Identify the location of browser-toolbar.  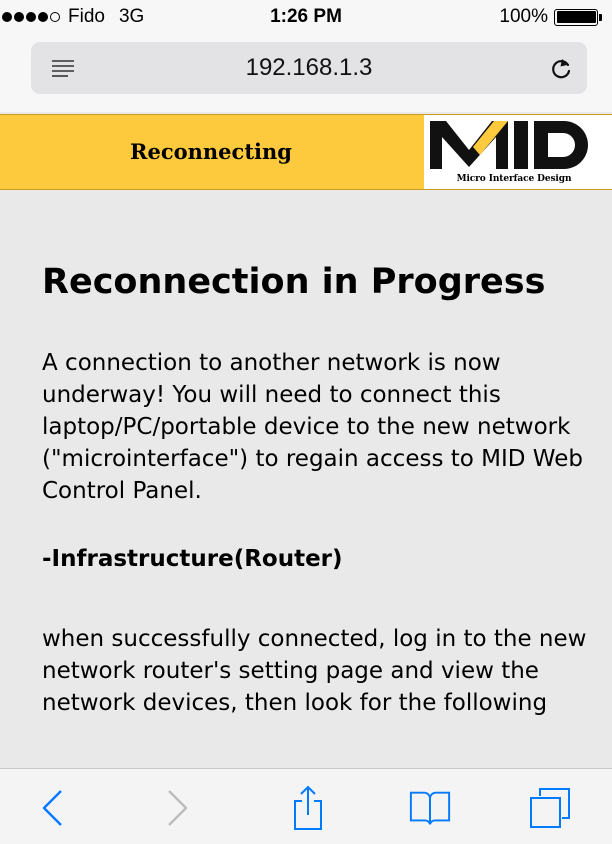
(306, 806).